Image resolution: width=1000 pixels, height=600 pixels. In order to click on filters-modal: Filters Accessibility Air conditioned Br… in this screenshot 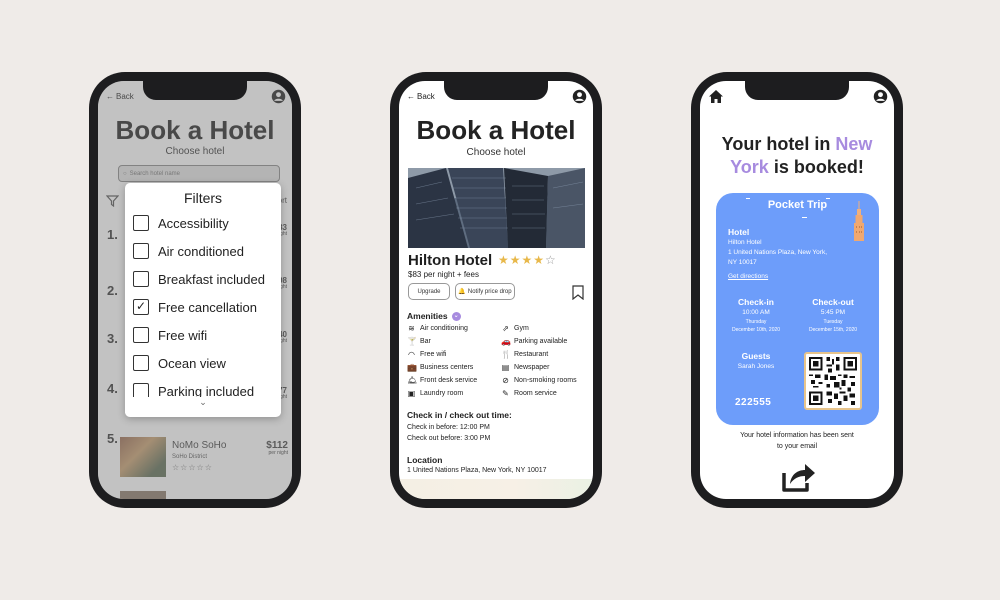, I will do `click(203, 300)`.